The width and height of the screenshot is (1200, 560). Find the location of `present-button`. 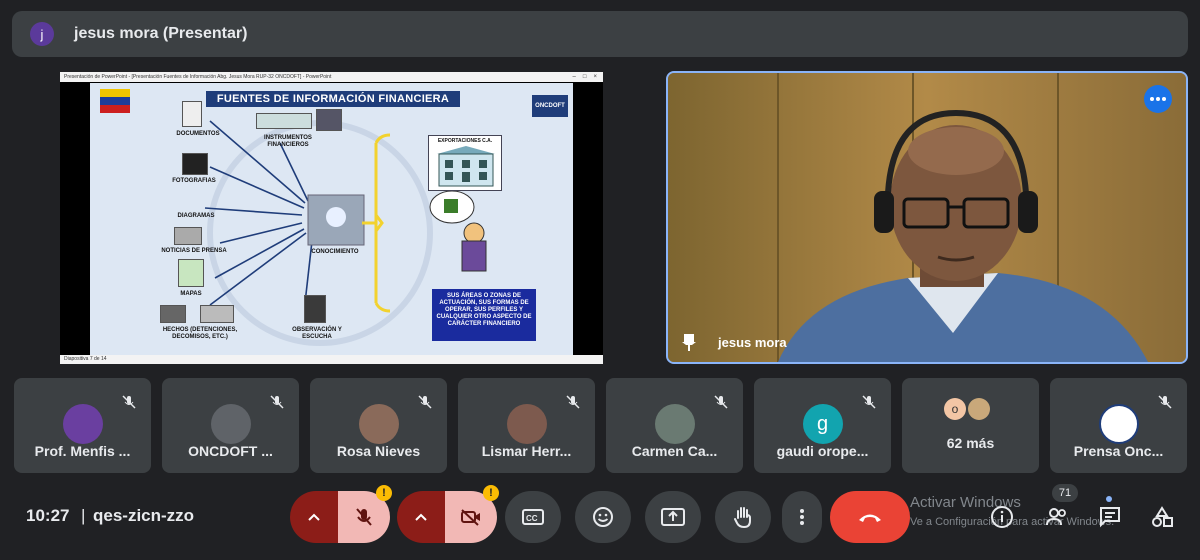

present-button is located at coordinates (673, 517).